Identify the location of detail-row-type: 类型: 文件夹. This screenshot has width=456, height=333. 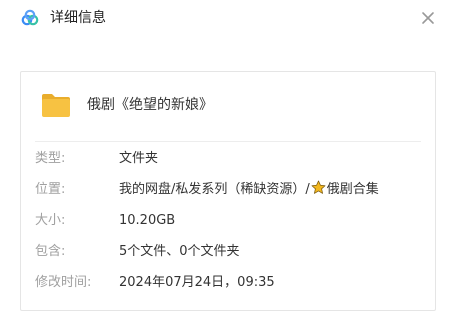
(235, 159).